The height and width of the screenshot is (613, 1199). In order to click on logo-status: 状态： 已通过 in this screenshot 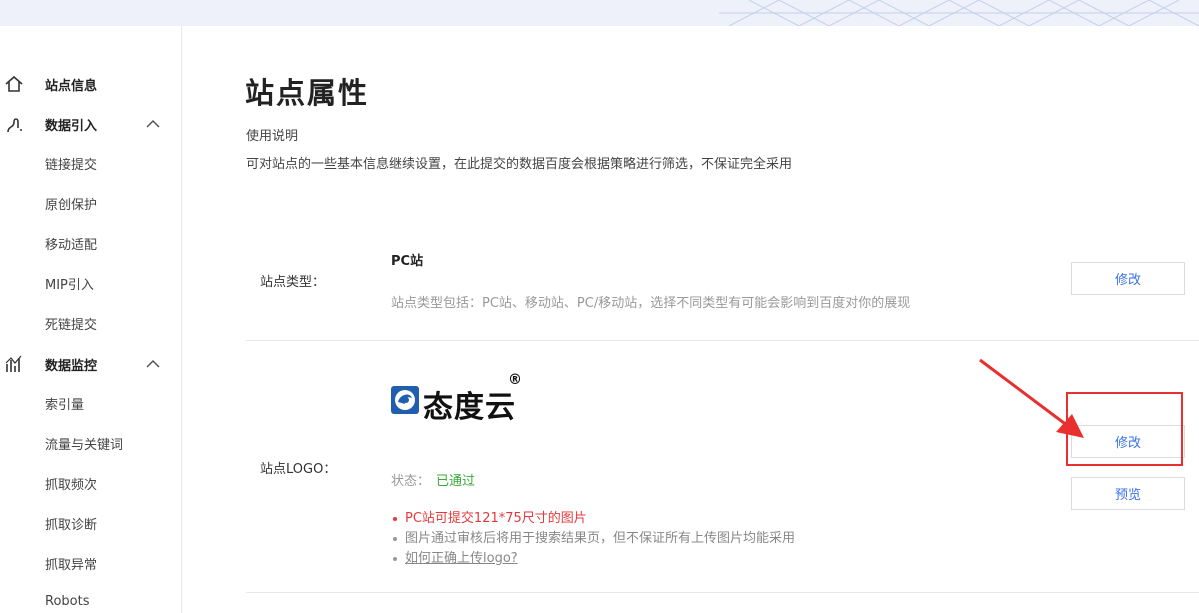, I will do `click(433, 479)`.